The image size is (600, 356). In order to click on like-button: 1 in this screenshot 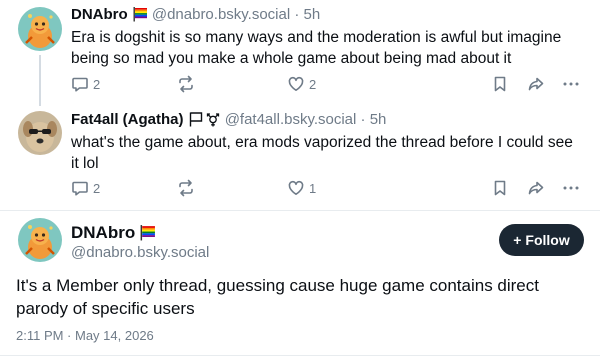, I will do `click(301, 188)`.